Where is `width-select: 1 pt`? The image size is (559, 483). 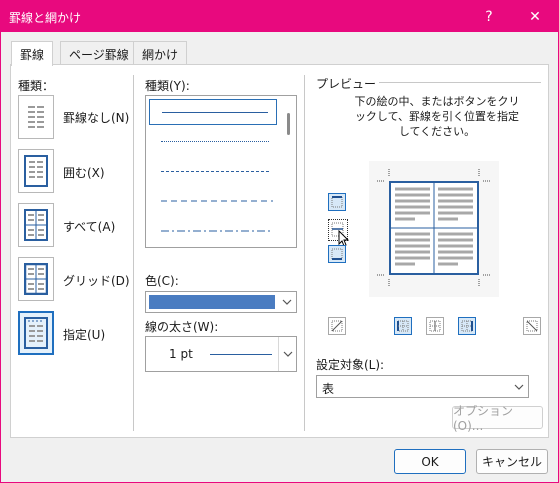 width-select: 1 pt is located at coordinates (221, 354).